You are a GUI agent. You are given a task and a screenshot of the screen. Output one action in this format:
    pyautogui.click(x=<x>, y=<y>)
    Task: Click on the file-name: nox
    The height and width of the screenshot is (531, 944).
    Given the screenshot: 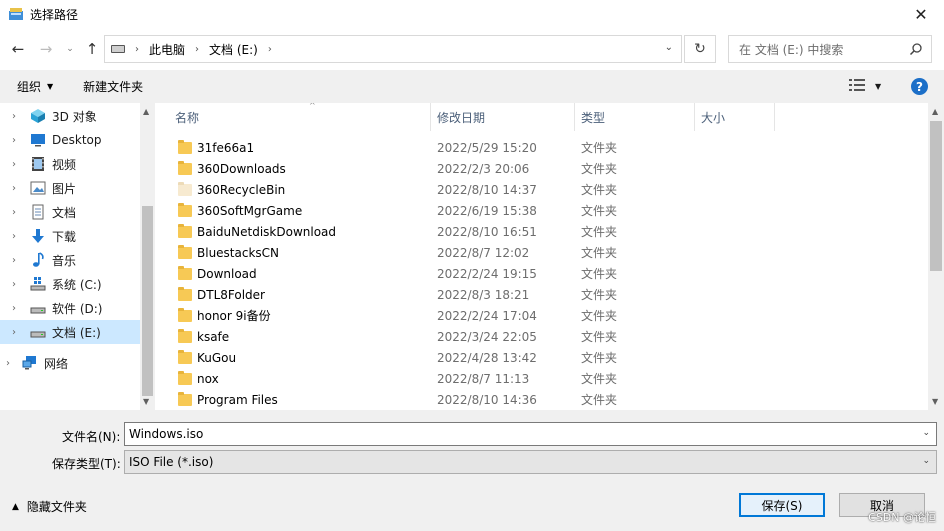 What is the action you would take?
    pyautogui.click(x=208, y=378)
    